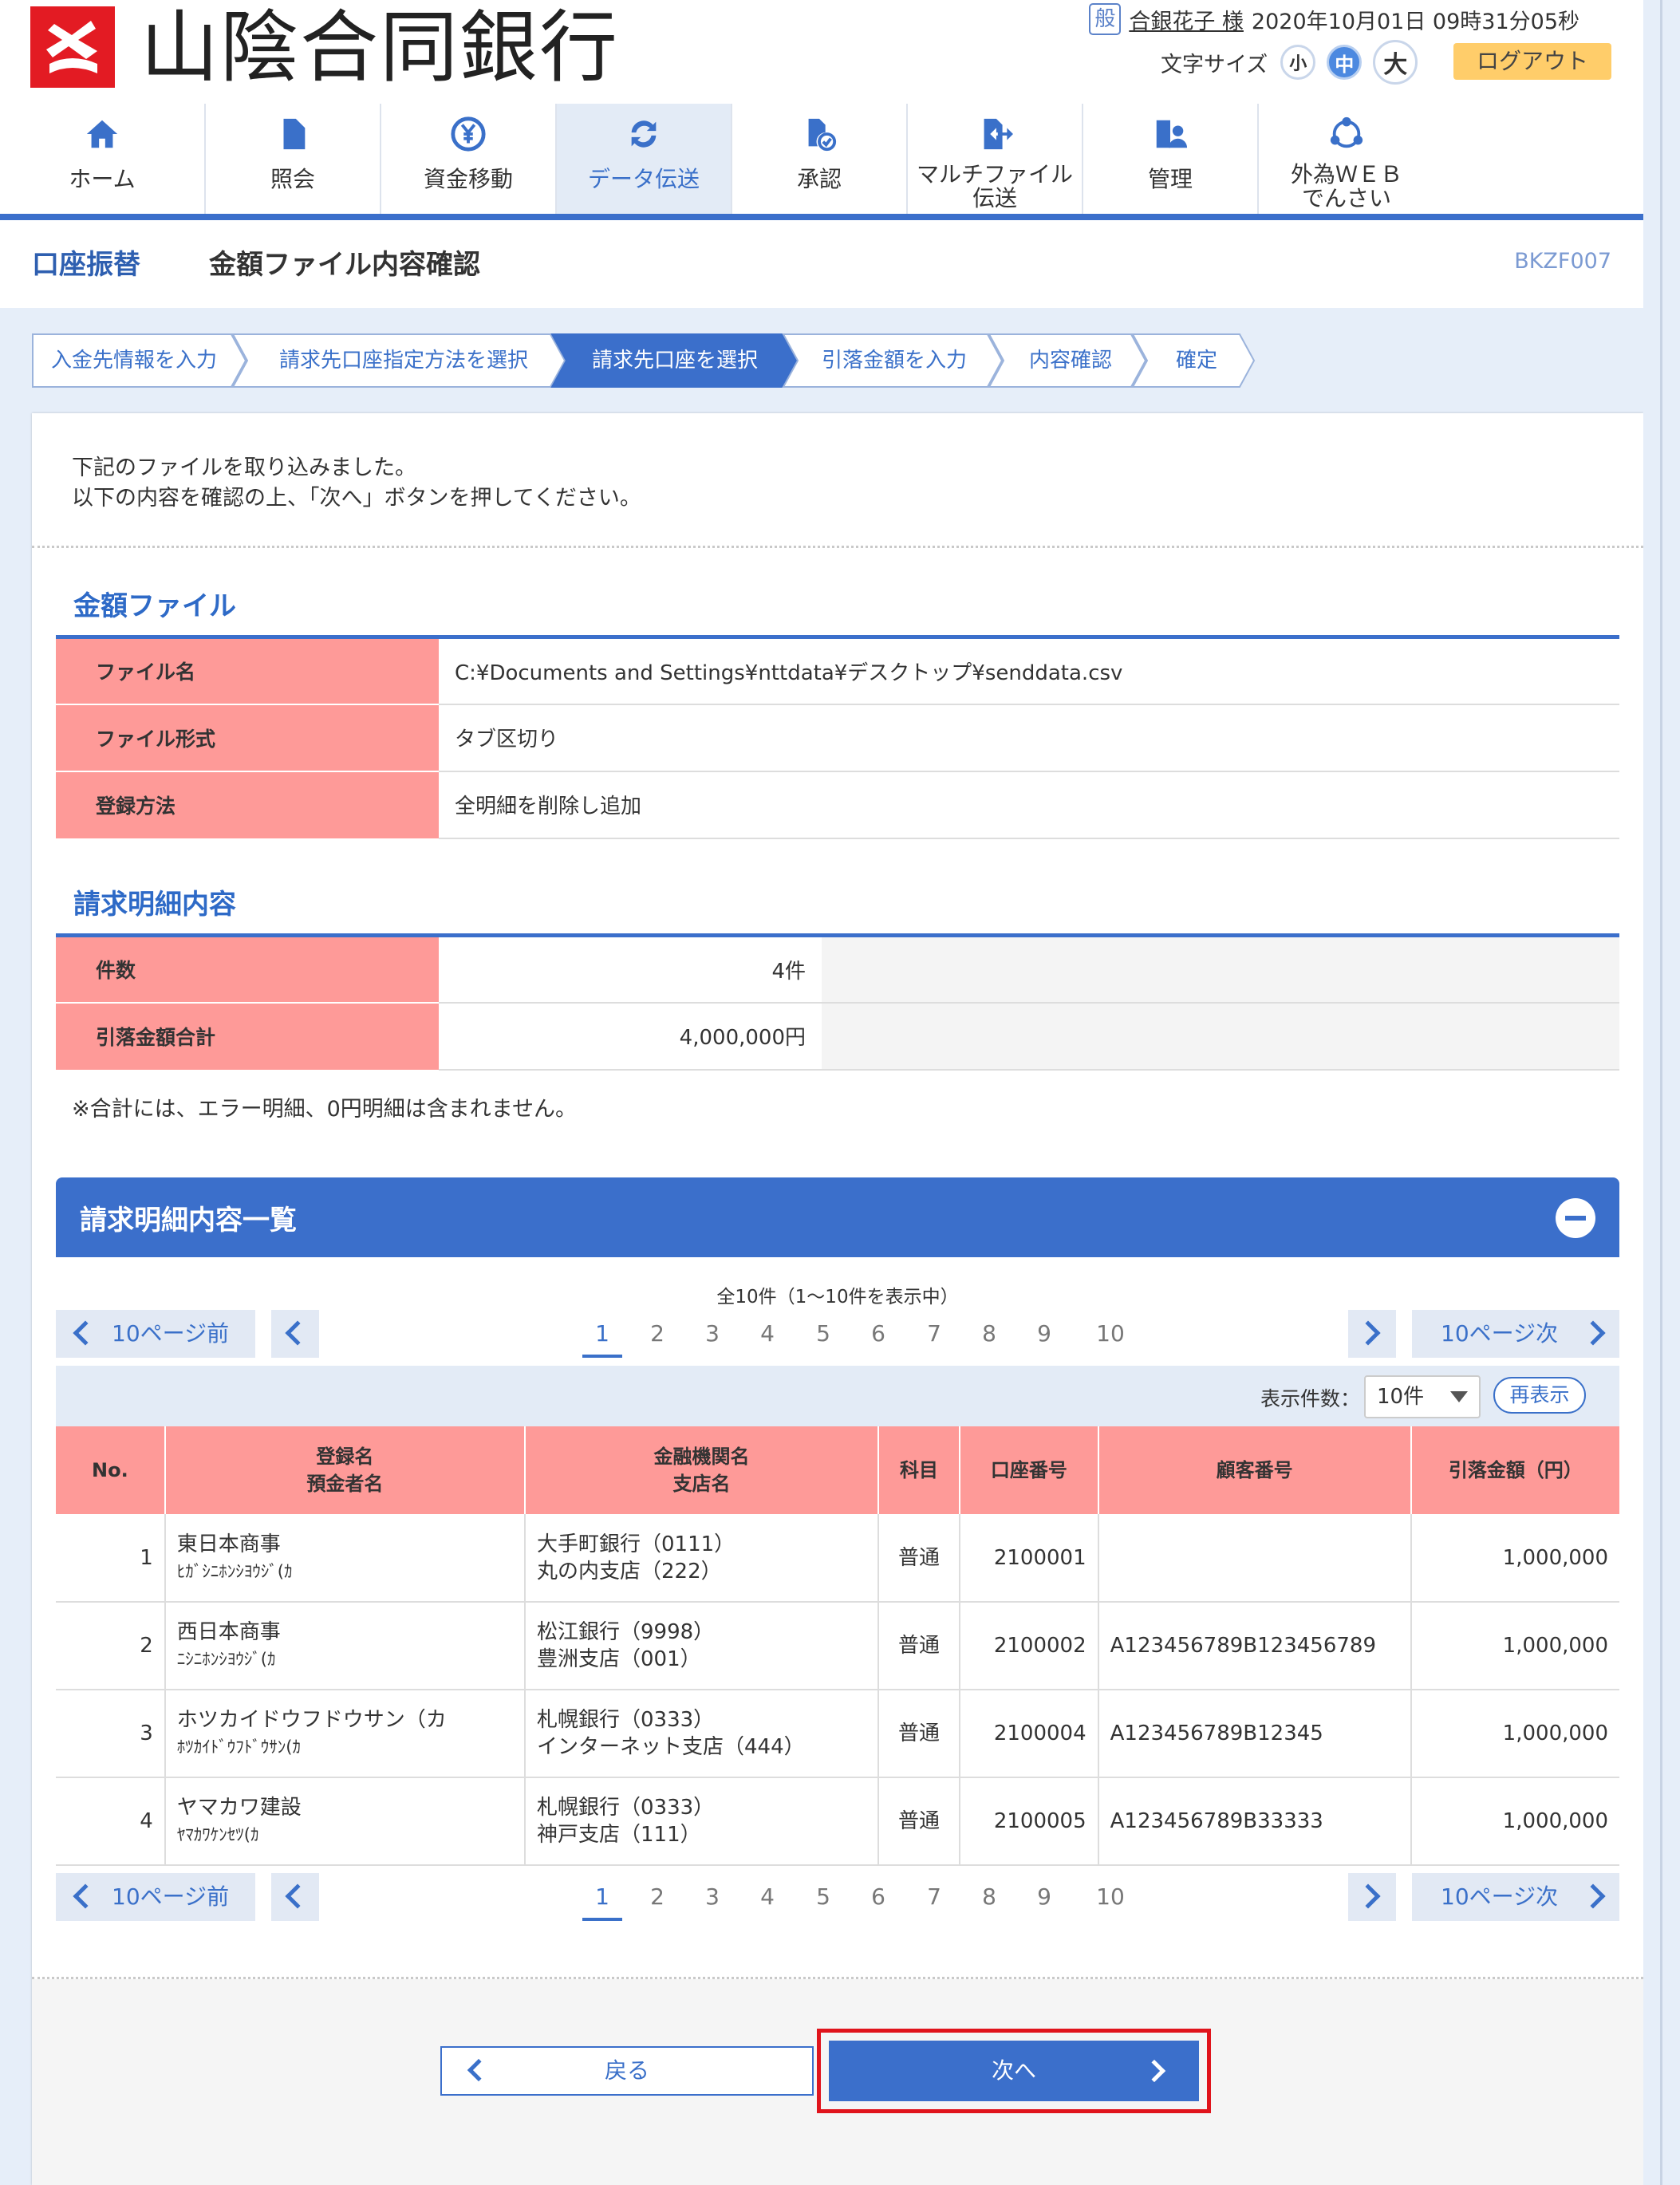 The image size is (1680, 2185). What do you see at coordinates (344, 1734) in the screenshot?
I see `row-name: ホツカイドウフドウサン（カ ﾎﾂｶｲﾄﾞｳﾌﾄﾞｳｻﾝ(ｶ` at bounding box center [344, 1734].